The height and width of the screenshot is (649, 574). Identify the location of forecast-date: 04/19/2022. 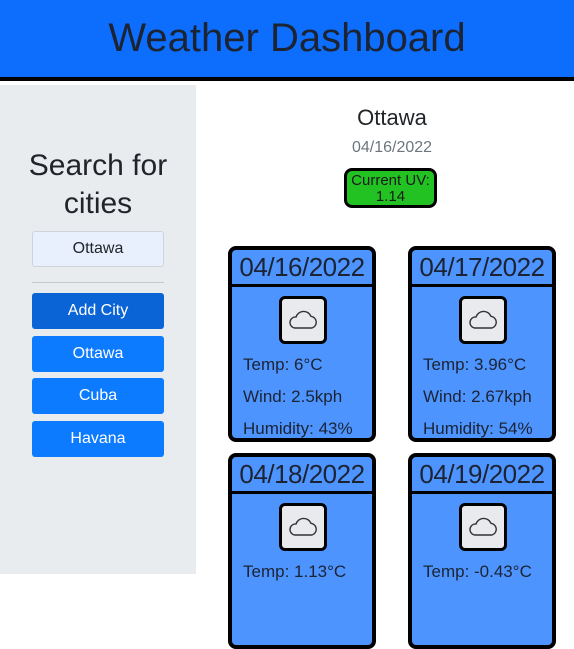
(482, 475).